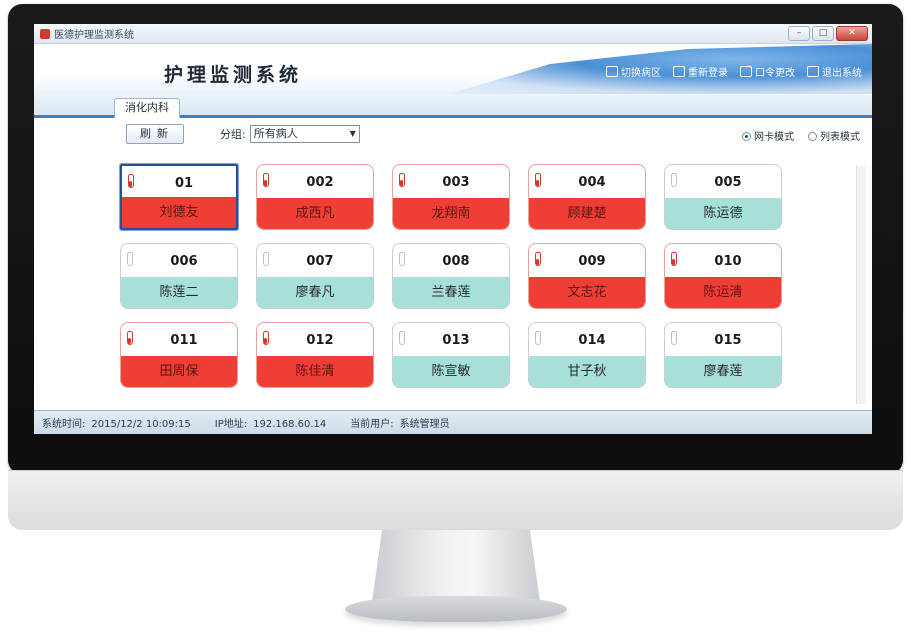 The height and width of the screenshot is (638, 911). Describe the element at coordinates (453, 69) in the screenshot. I see `app-header: 护理监测系统 切换病区 重新登录 口令更改 退出系统` at that location.